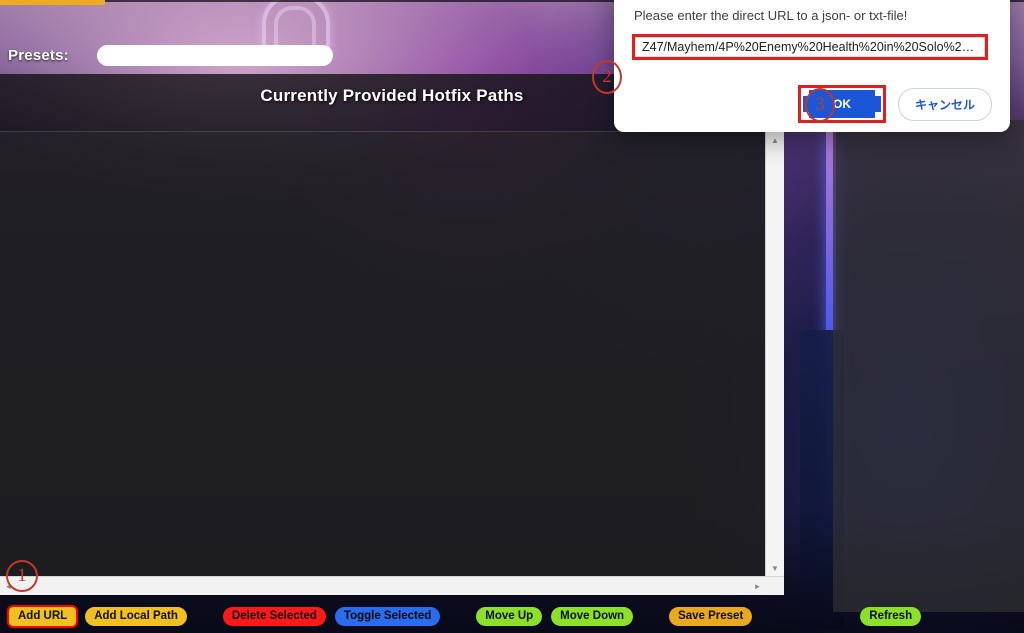 Image resolution: width=1024 pixels, height=633 pixels. What do you see at coordinates (775, 140) in the screenshot?
I see `scroll-up-icon: ▲` at bounding box center [775, 140].